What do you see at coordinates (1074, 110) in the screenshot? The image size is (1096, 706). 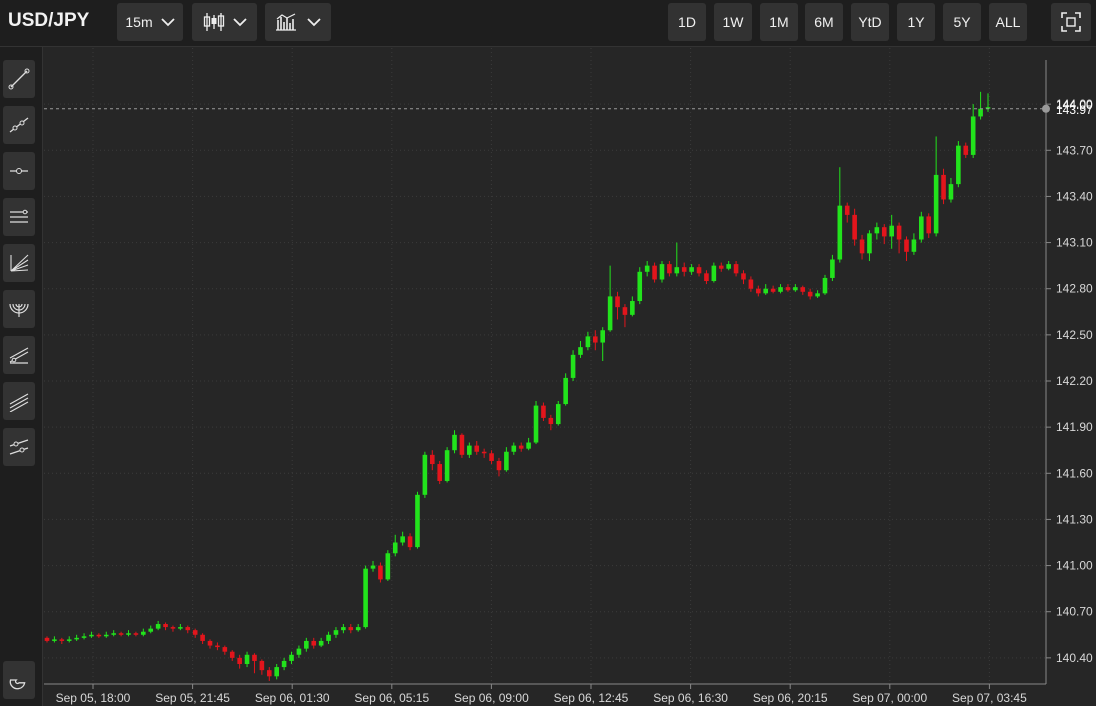 I see `current-price-label: 143.97` at bounding box center [1074, 110].